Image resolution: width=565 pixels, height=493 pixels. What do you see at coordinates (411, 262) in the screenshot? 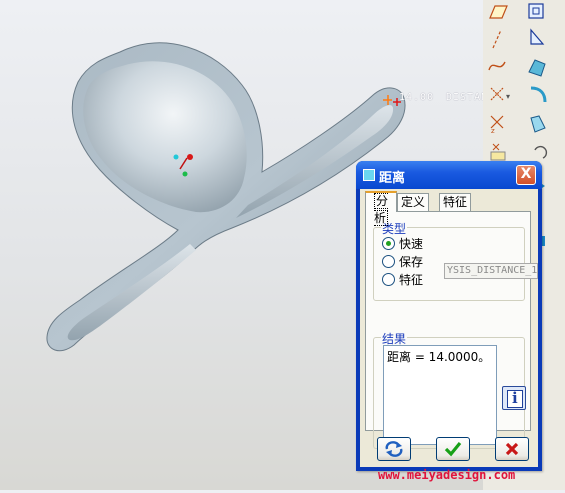
I see `radio-save-label: 保存` at bounding box center [411, 262].